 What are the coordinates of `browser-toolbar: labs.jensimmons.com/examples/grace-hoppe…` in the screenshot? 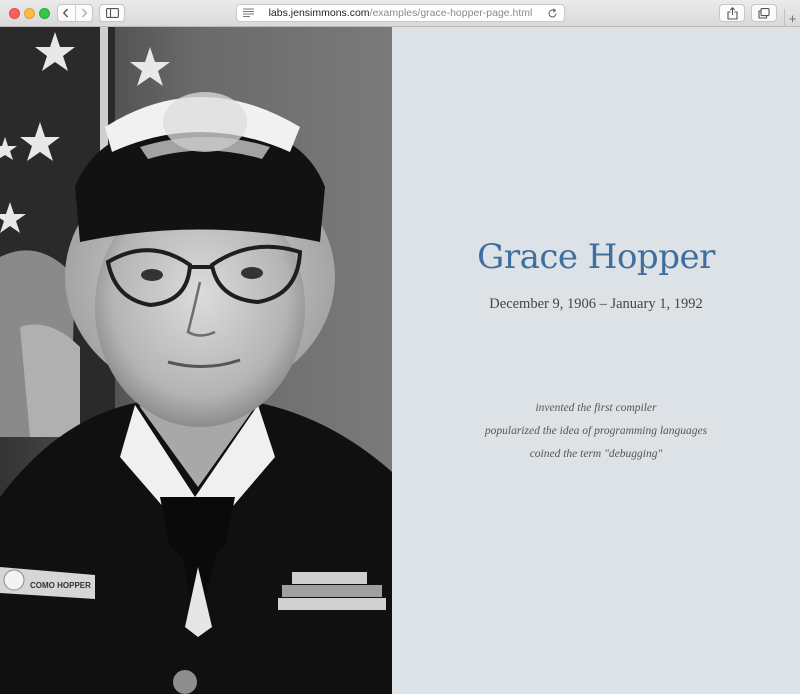 It's located at (400, 13).